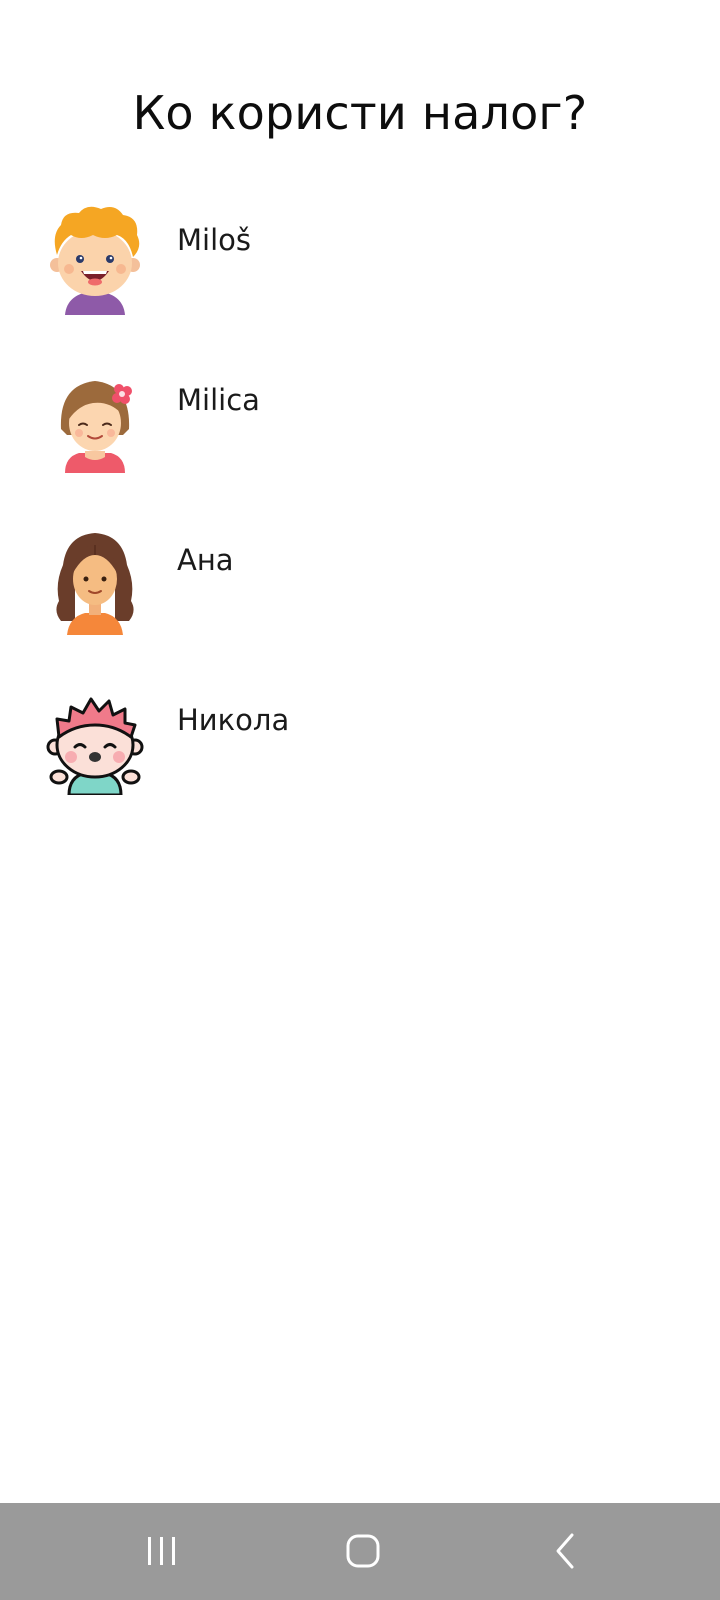 The height and width of the screenshot is (1600, 720). Describe the element at coordinates (95, 260) in the screenshot. I see `curly-orange-hair-boy-avatar-icon` at that location.